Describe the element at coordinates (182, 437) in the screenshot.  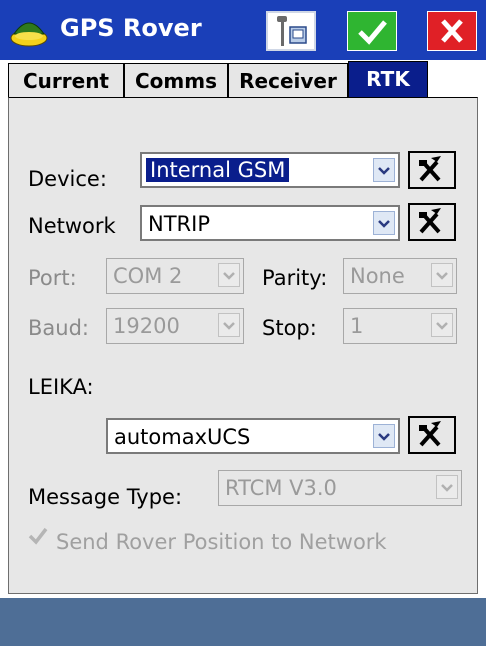
I see `mount-value: automaxUCS` at that location.